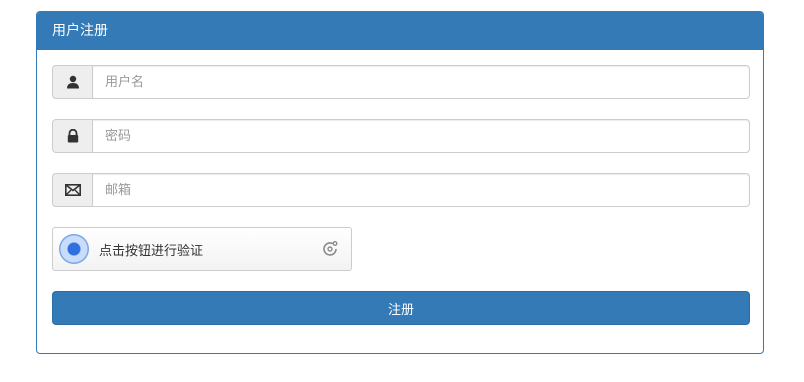 The height and width of the screenshot is (382, 804). What do you see at coordinates (400, 31) in the screenshot?
I see `panel-title: 用户注册` at bounding box center [400, 31].